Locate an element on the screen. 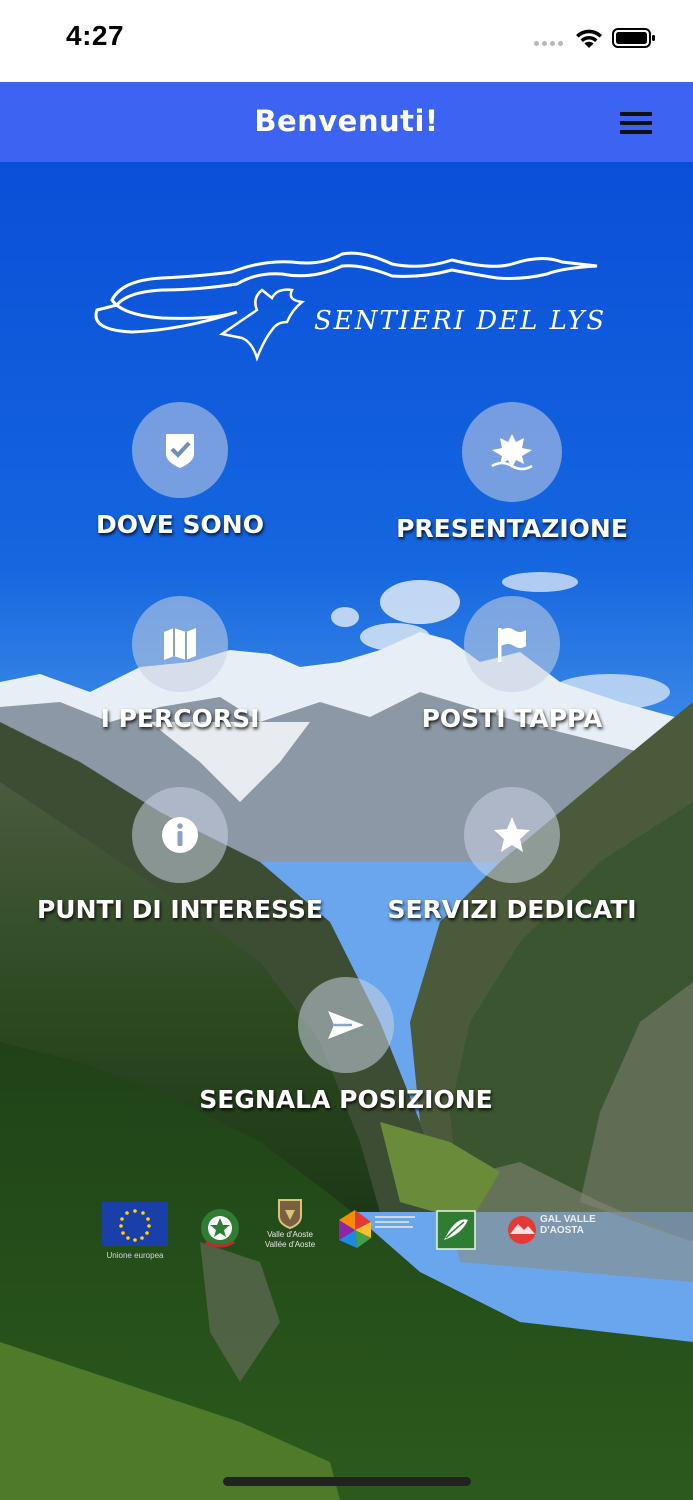  leader-logo is located at coordinates (456, 1232).